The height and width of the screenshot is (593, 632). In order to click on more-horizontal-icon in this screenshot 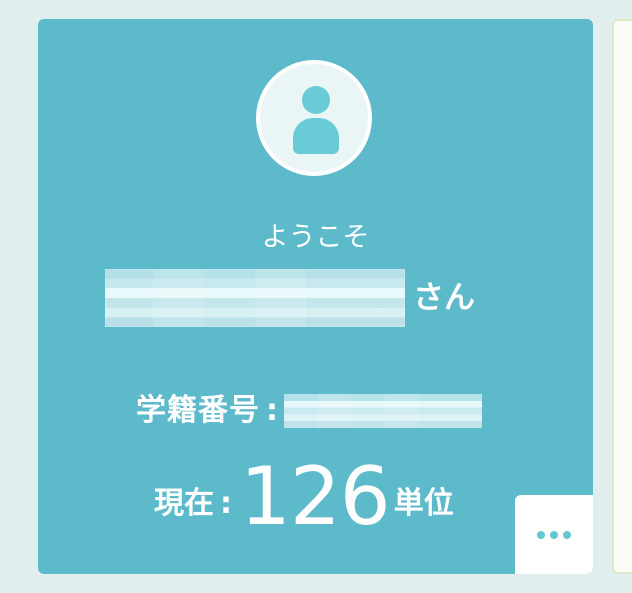, I will do `click(554, 534)`.